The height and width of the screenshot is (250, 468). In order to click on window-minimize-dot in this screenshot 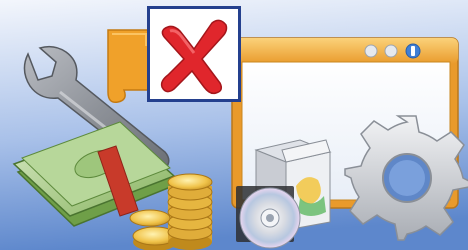, I will do `click(371, 51)`.